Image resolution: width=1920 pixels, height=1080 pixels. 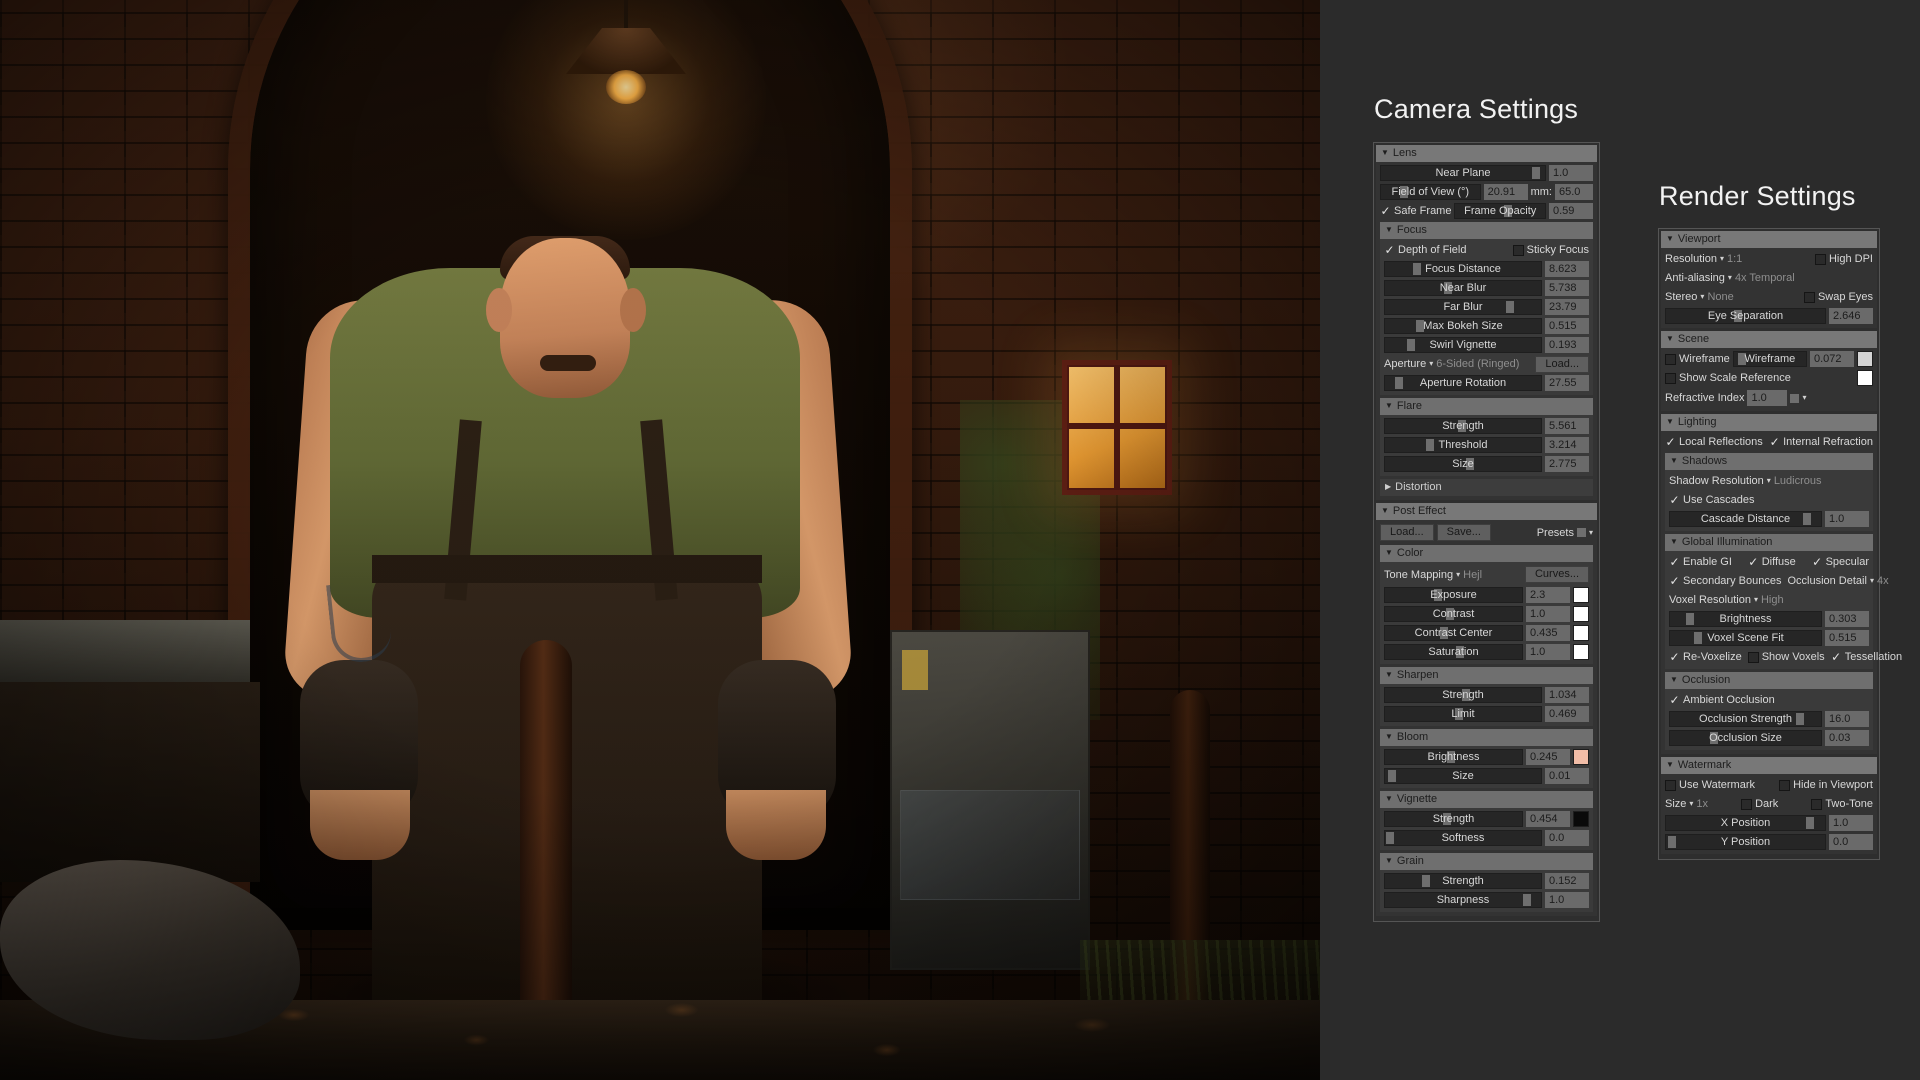 I want to click on scene-group-header: ▼ Scene, so click(x=1769, y=339).